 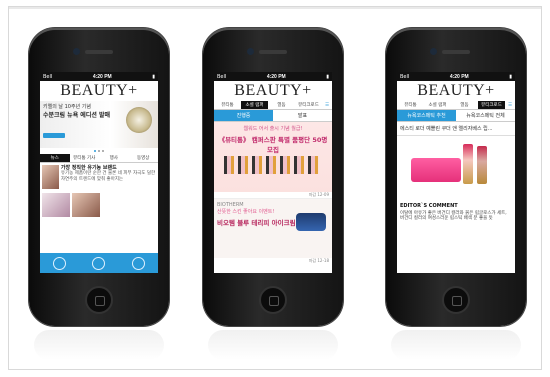 What do you see at coordinates (254, 105) in the screenshot?
I see `nav-item-active: 소셜 럼퍼` at bounding box center [254, 105].